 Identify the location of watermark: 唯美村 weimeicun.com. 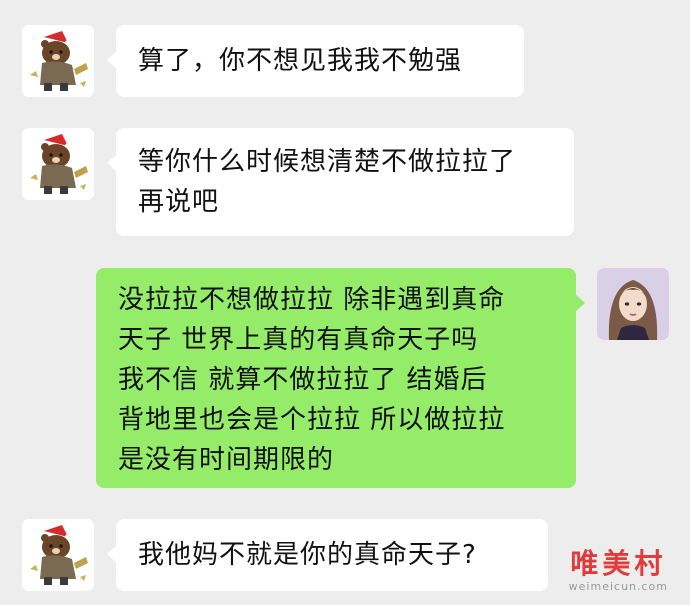
(618, 570).